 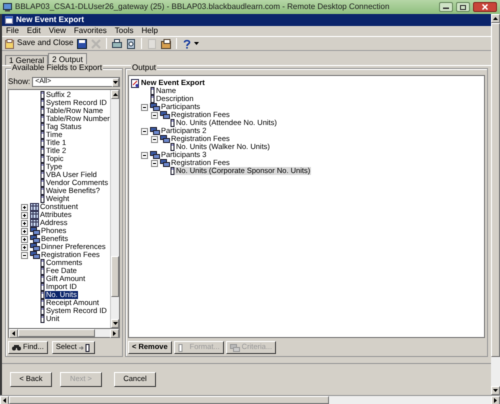 What do you see at coordinates (57, 31) in the screenshot?
I see `menu-item: View` at bounding box center [57, 31].